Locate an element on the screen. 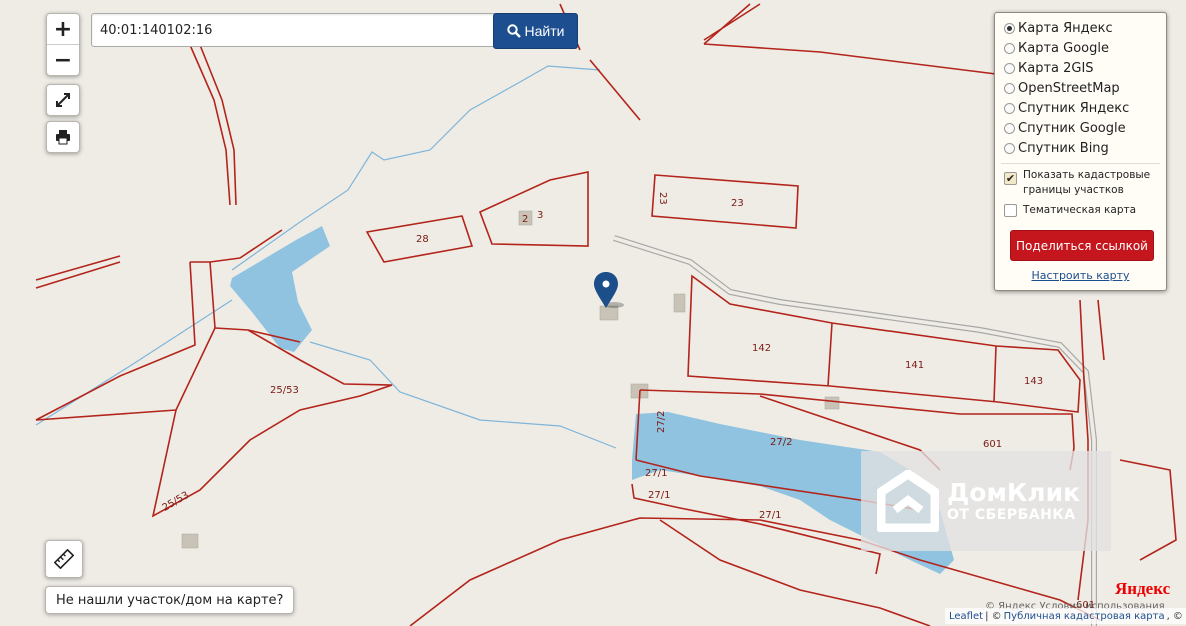 This screenshot has width=1186, height=626. zoom-out-button: − is located at coordinates (63, 59).